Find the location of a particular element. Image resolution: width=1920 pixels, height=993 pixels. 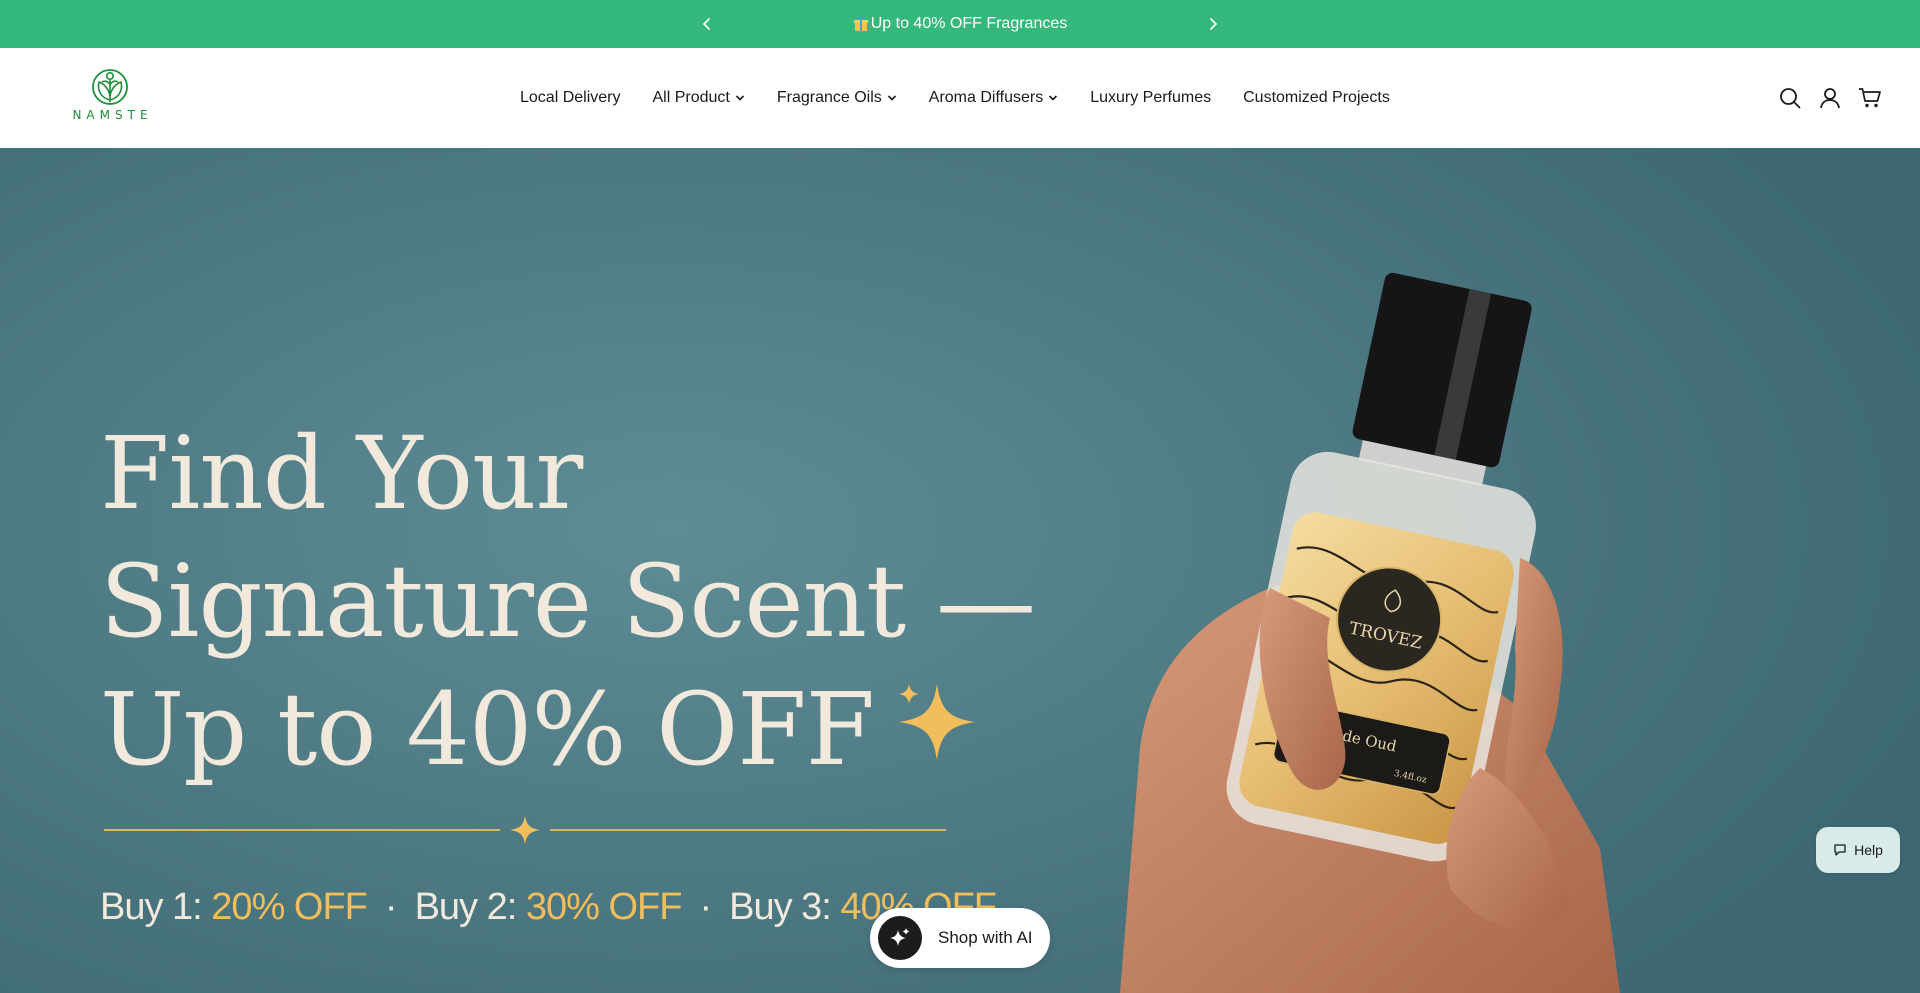

chevron-left-icon is located at coordinates (706, 24).